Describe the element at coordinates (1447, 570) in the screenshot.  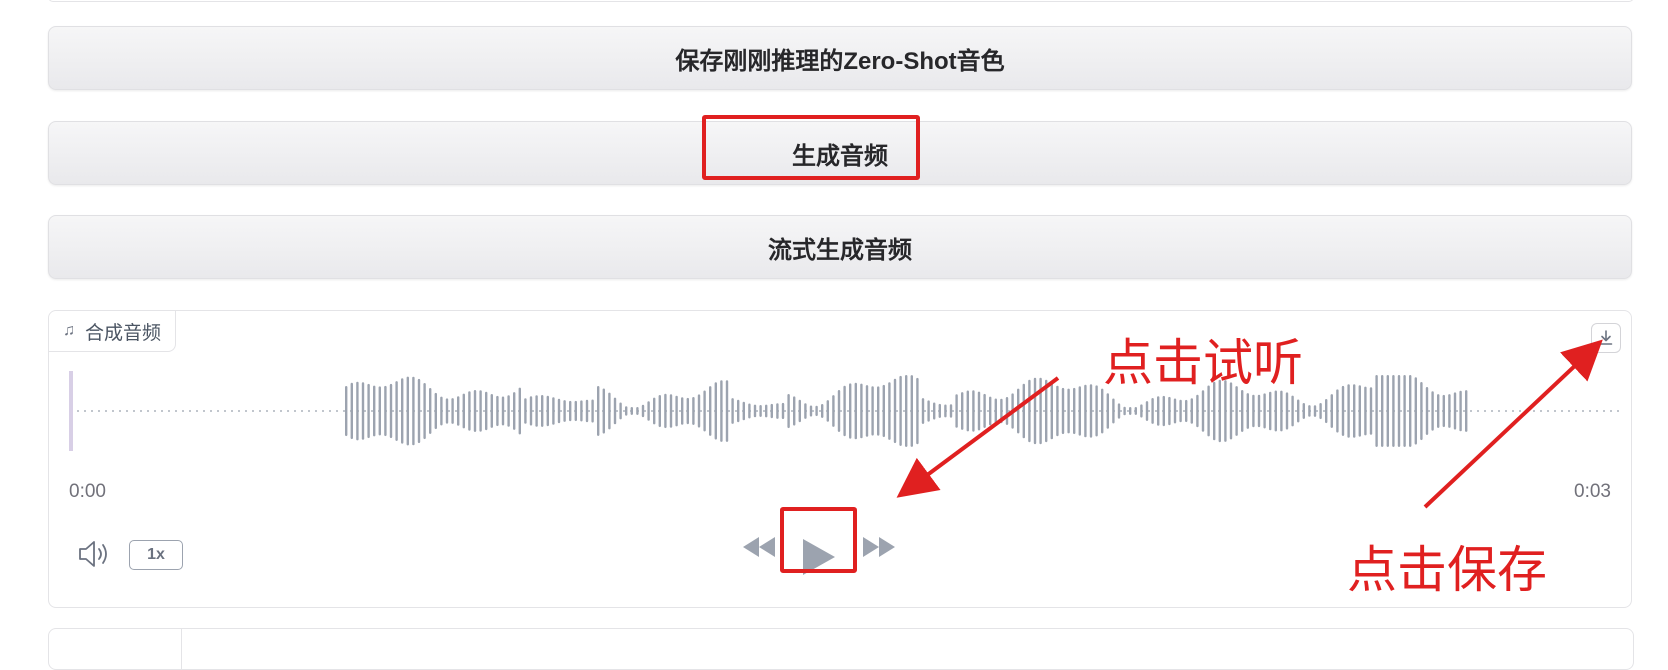
I see `annotation-save: 点击保存` at that location.